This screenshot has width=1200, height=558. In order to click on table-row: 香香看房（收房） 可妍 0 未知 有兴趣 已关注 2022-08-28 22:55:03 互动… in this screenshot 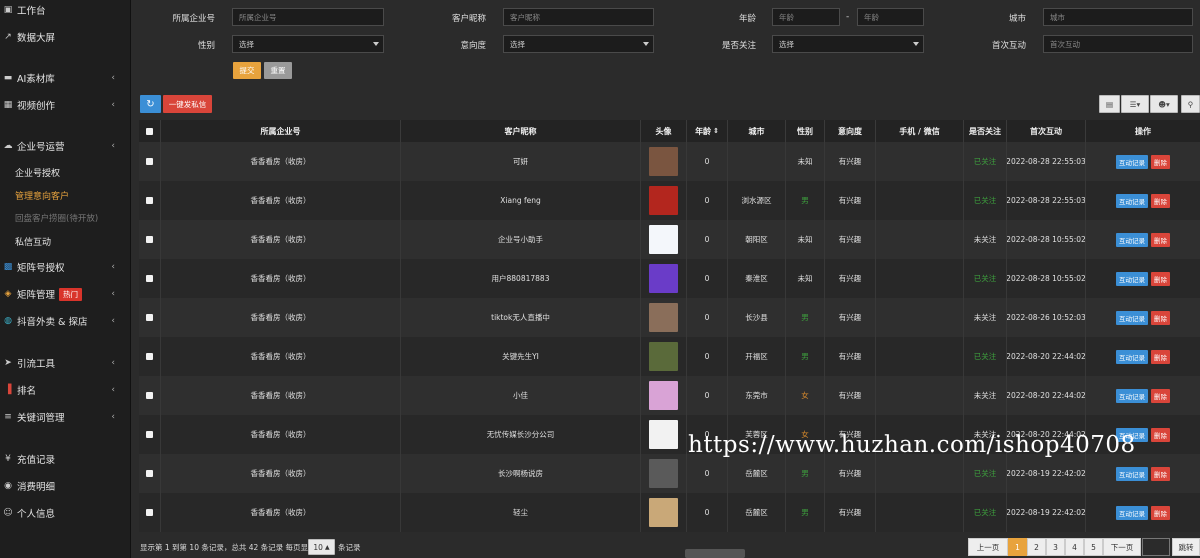, I will do `click(669, 161)`.